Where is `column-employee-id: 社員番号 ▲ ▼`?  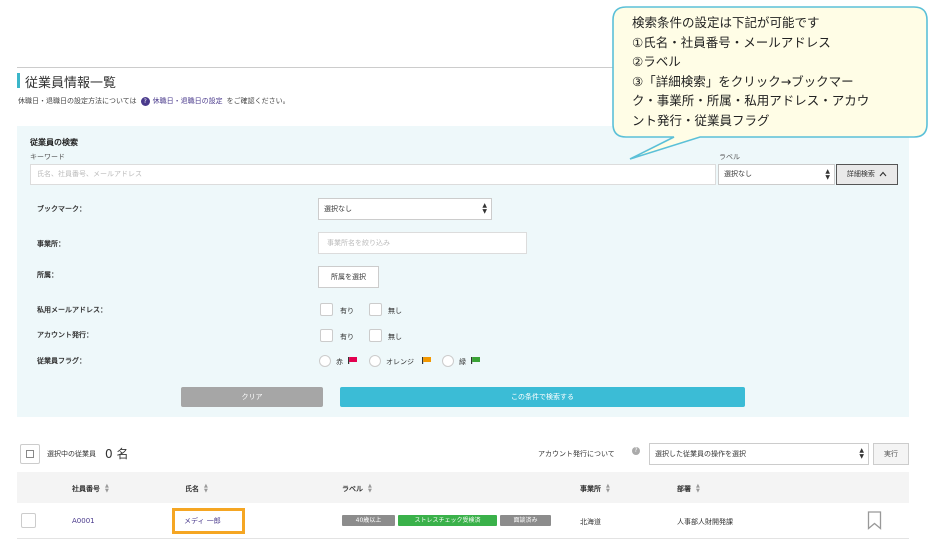 column-employee-id: 社員番号 ▲ ▼ is located at coordinates (90, 489).